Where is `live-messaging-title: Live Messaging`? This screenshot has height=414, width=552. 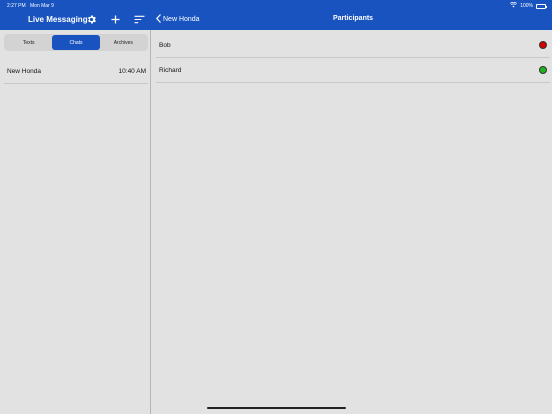
live-messaging-title: Live Messaging is located at coordinates (58, 19).